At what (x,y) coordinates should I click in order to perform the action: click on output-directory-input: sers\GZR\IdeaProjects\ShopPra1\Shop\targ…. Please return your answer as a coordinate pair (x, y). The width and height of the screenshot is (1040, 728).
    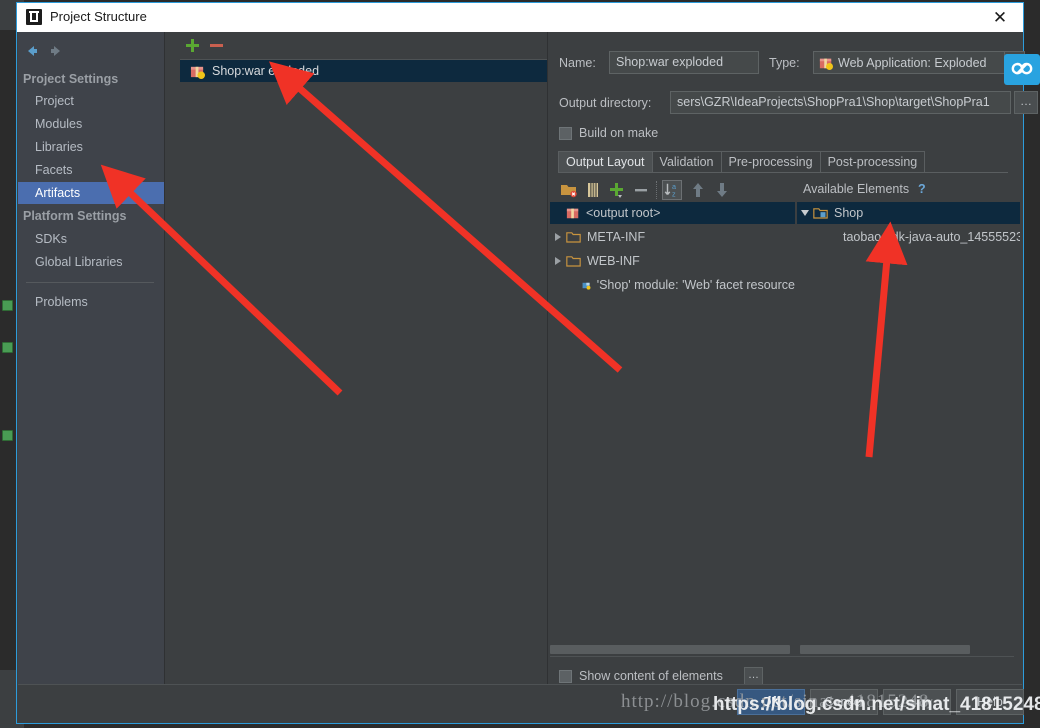
    Looking at the image, I should click on (840, 102).